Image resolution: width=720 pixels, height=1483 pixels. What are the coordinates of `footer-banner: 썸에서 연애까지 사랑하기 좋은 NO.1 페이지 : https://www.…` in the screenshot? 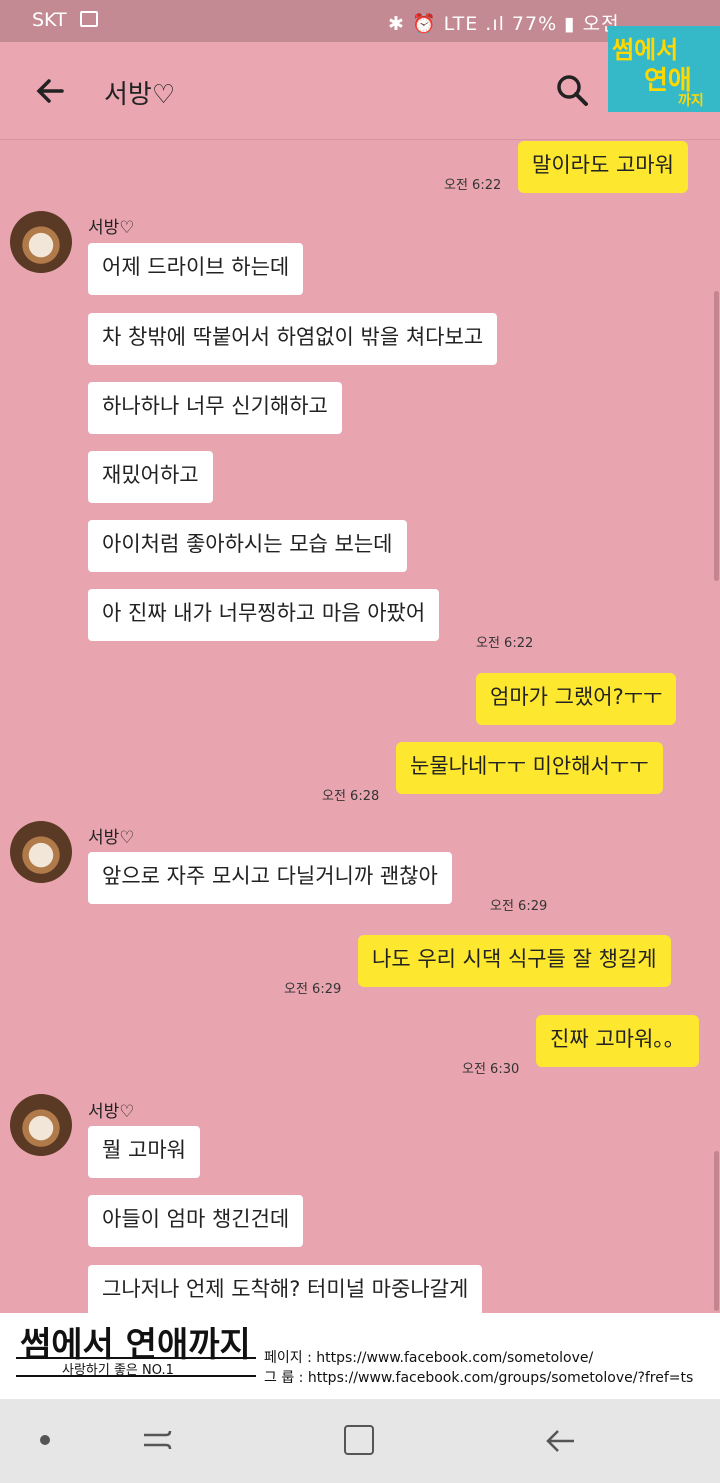 It's located at (360, 1356).